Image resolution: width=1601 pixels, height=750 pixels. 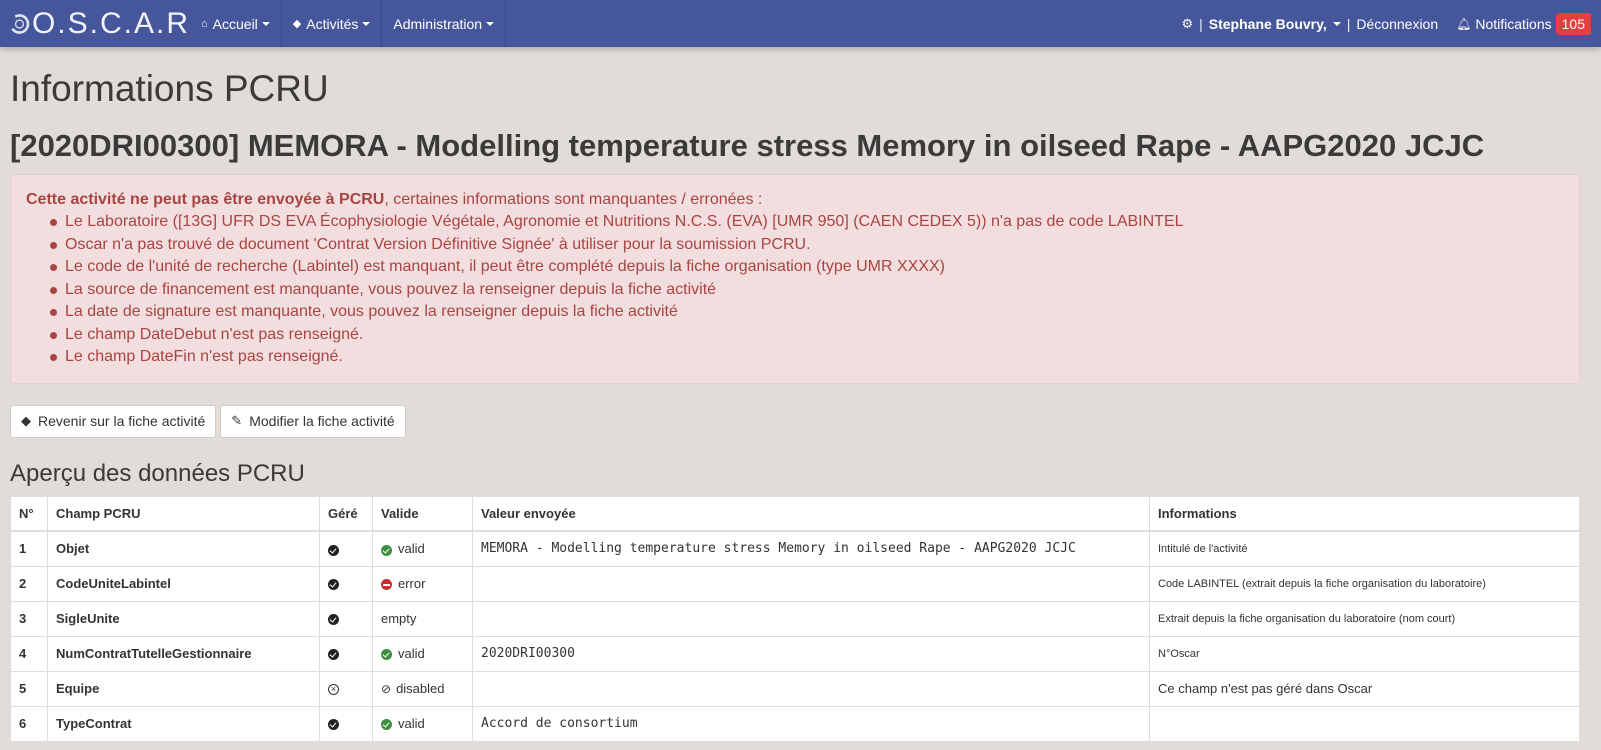 I want to click on row-field: SigleUnite, so click(x=183, y=618).